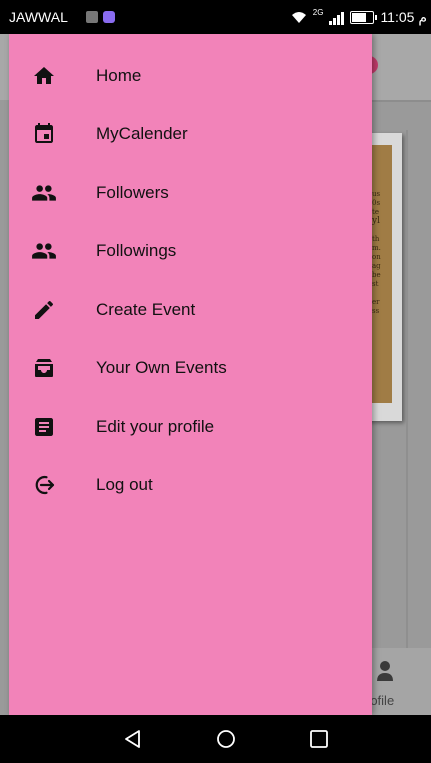 This screenshot has height=763, width=431. I want to click on battery-icon, so click(364, 17).